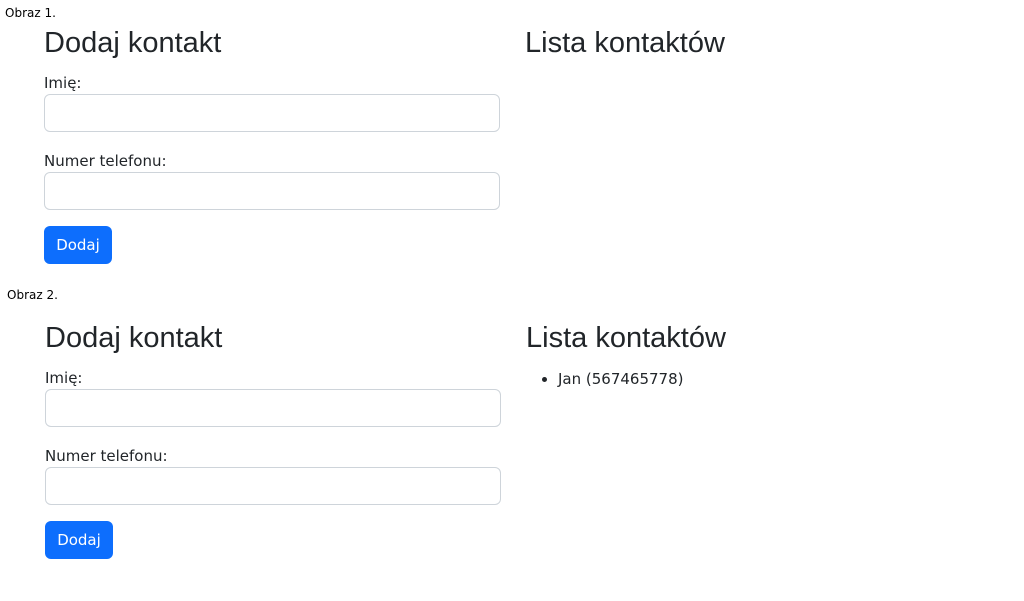 The image size is (1024, 601). Describe the element at coordinates (30, 13) in the screenshot. I see `panel-caption: Obraz 1.` at that location.